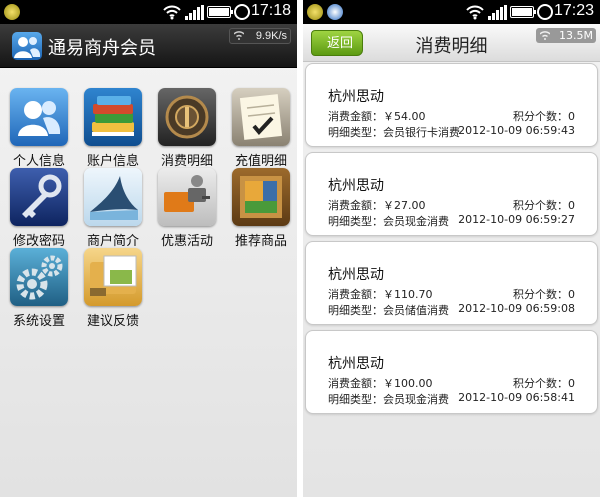 The image size is (600, 497). Describe the element at coordinates (451, 399) in the screenshot. I see `record-row: 明细类型：会员现金消费 2012-10-09 06:58:41` at that location.